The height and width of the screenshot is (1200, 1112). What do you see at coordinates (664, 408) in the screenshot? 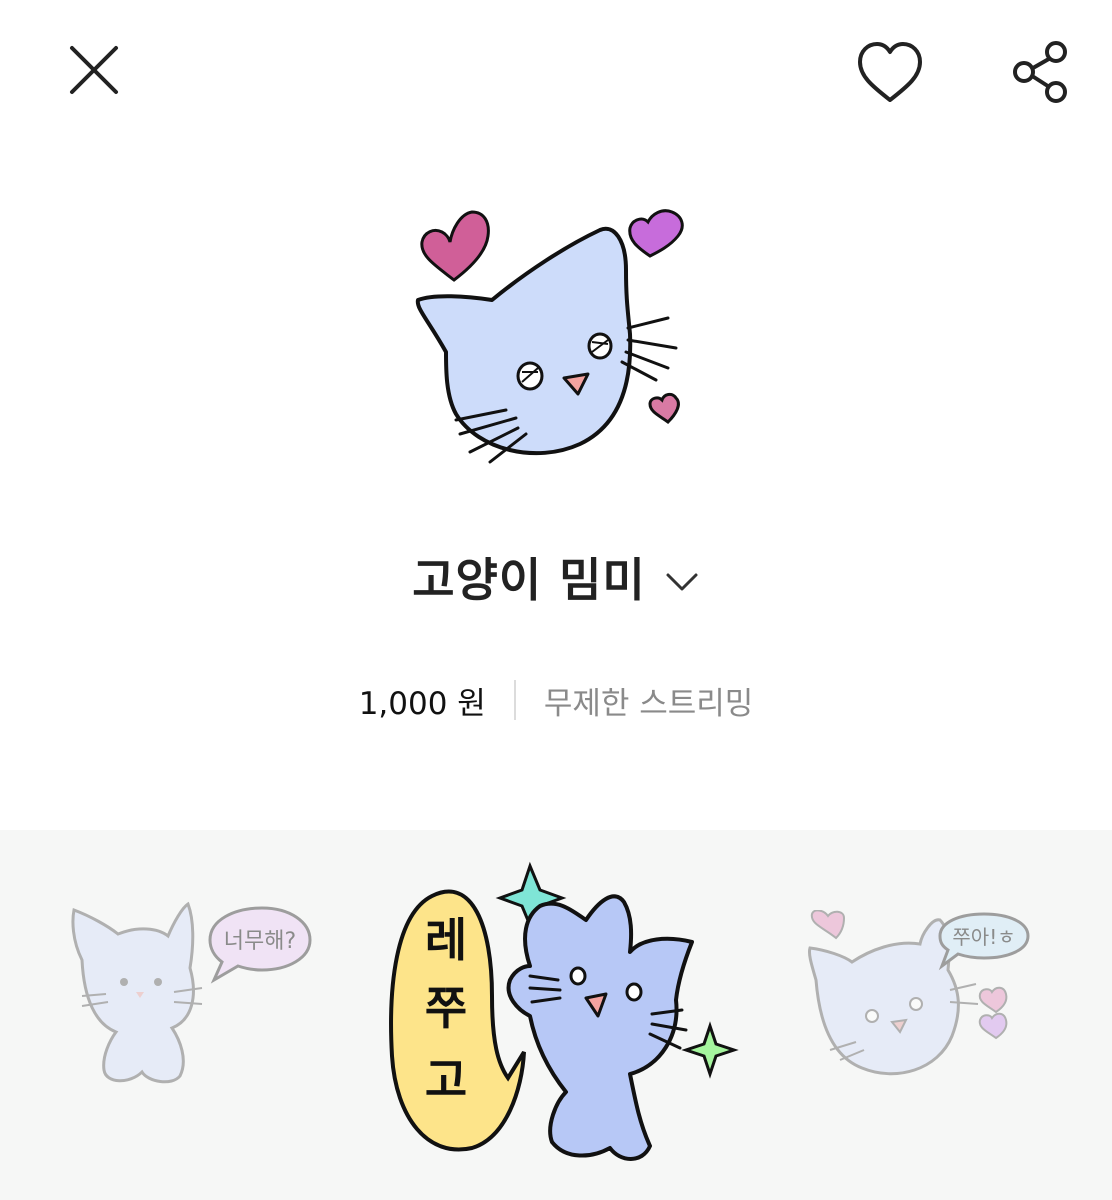
I see `small-heart-icon` at bounding box center [664, 408].